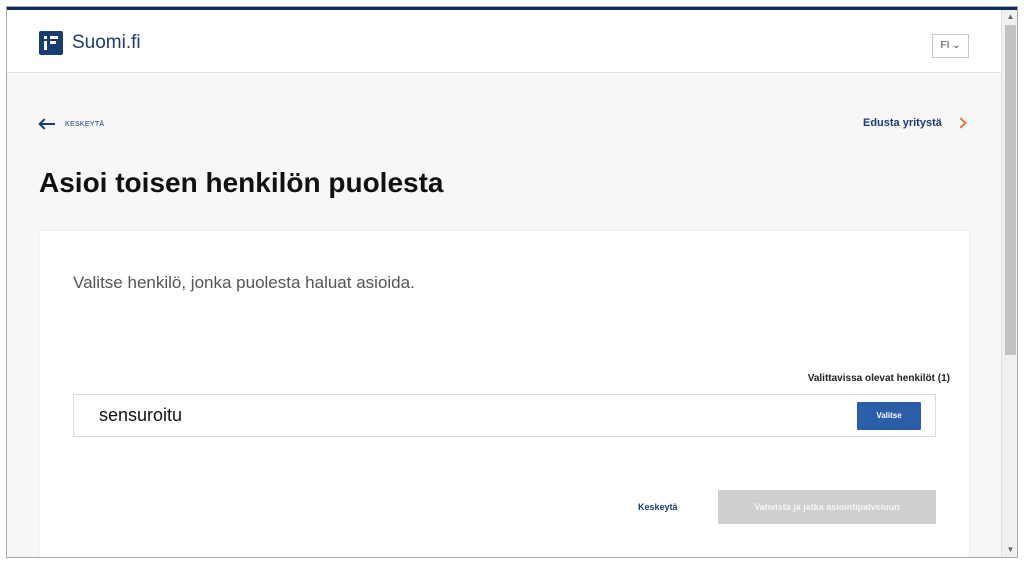  What do you see at coordinates (1010, 190) in the screenshot?
I see `scroll-thumb` at bounding box center [1010, 190].